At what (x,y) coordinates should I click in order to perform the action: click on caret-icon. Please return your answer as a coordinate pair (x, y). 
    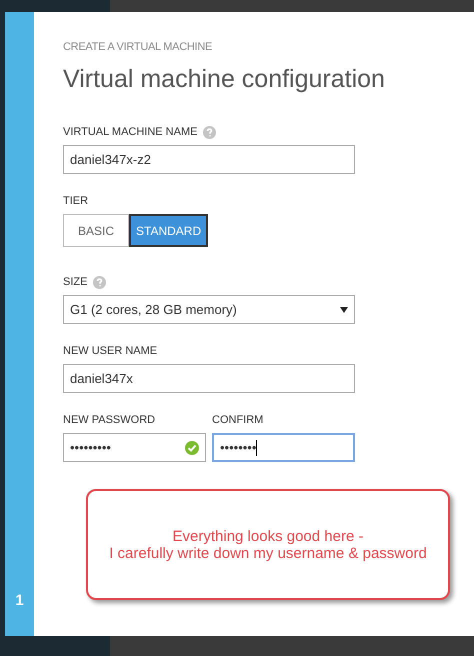
    Looking at the image, I should click on (344, 309).